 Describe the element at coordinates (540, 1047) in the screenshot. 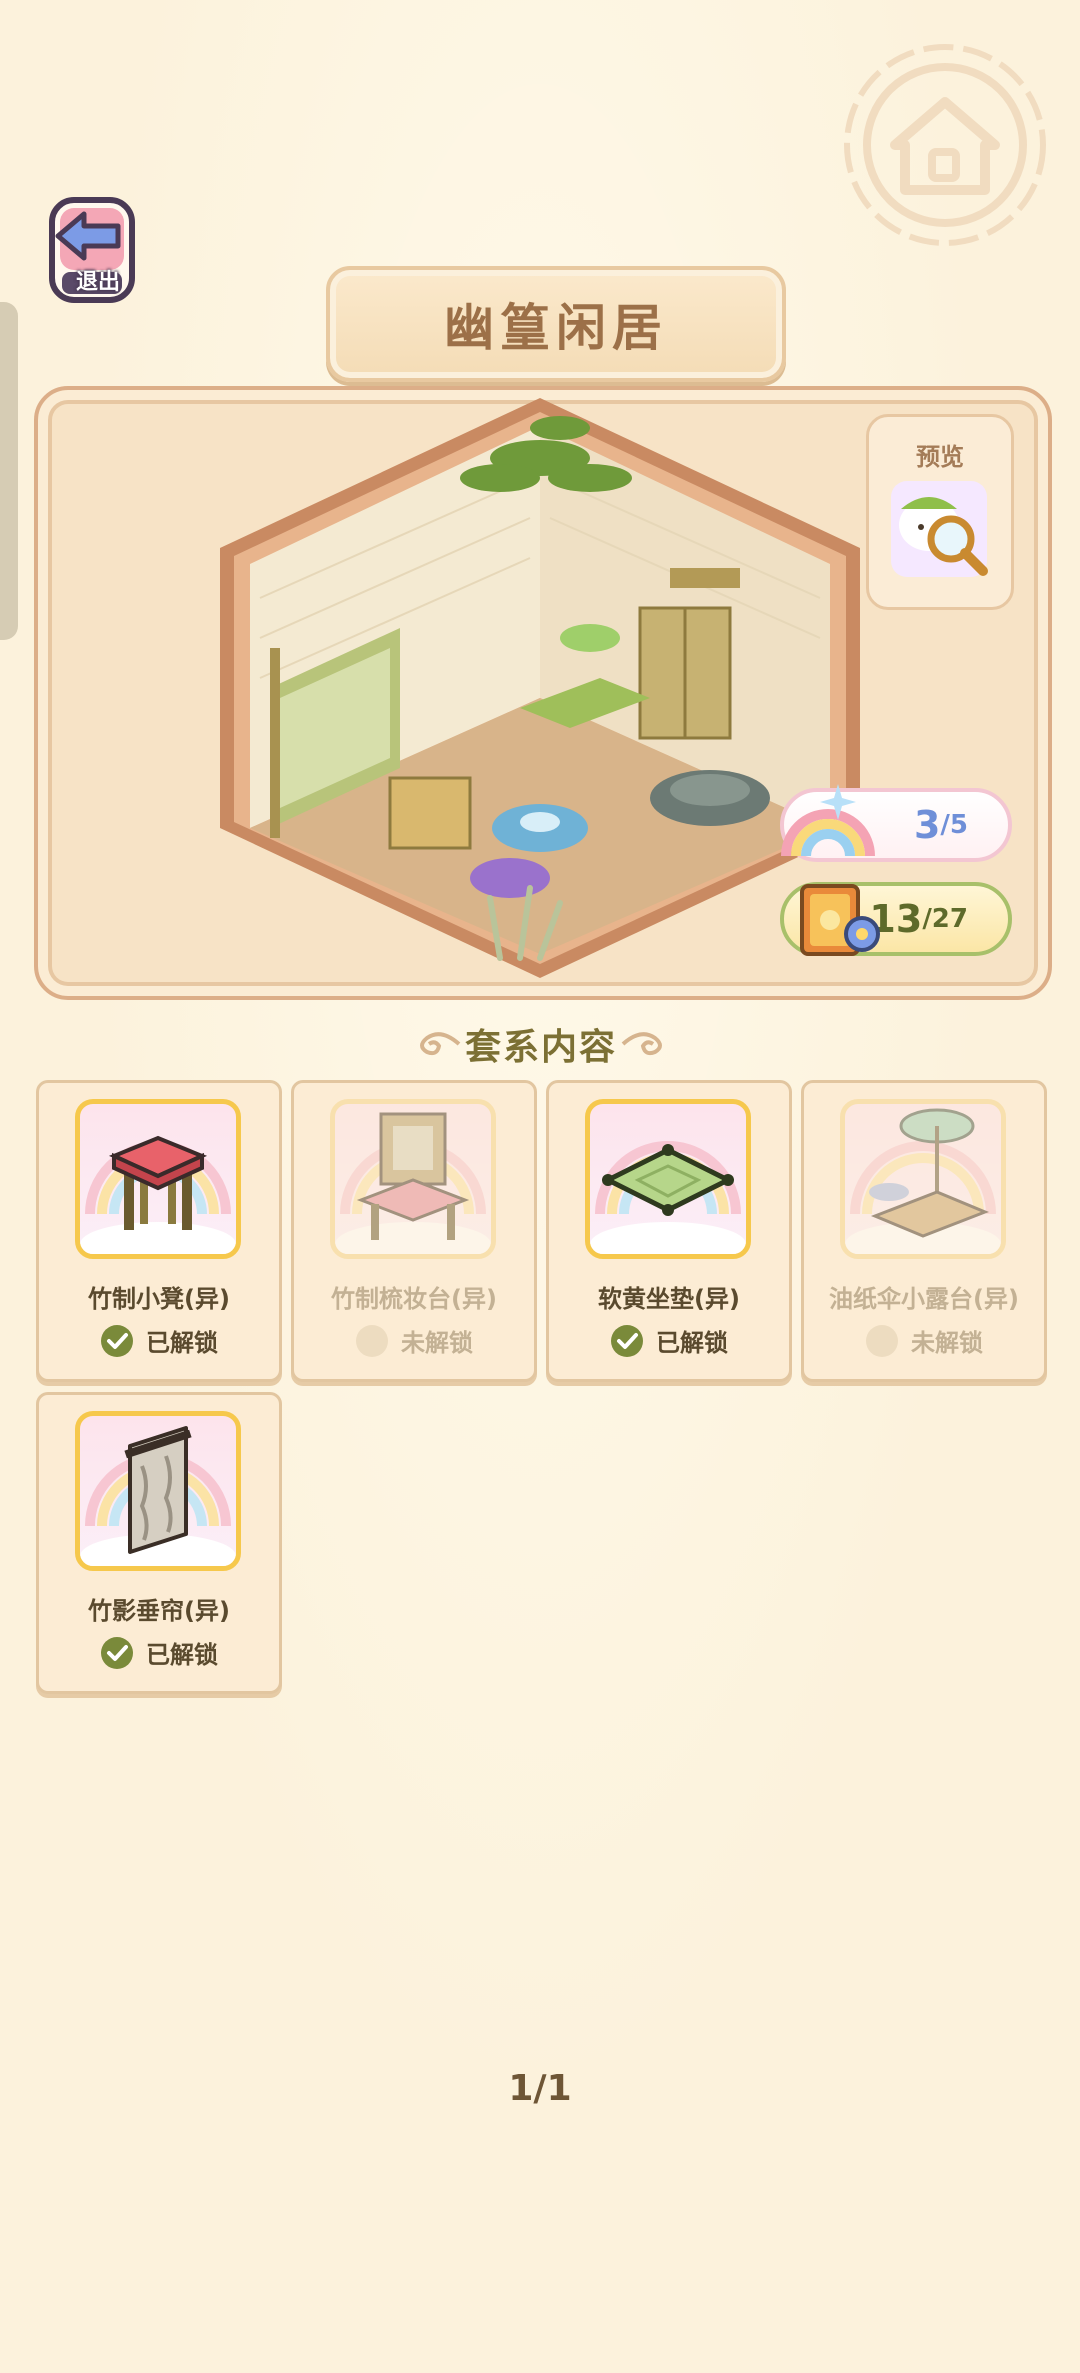

I see `suite-contents-title: 套系内容` at that location.